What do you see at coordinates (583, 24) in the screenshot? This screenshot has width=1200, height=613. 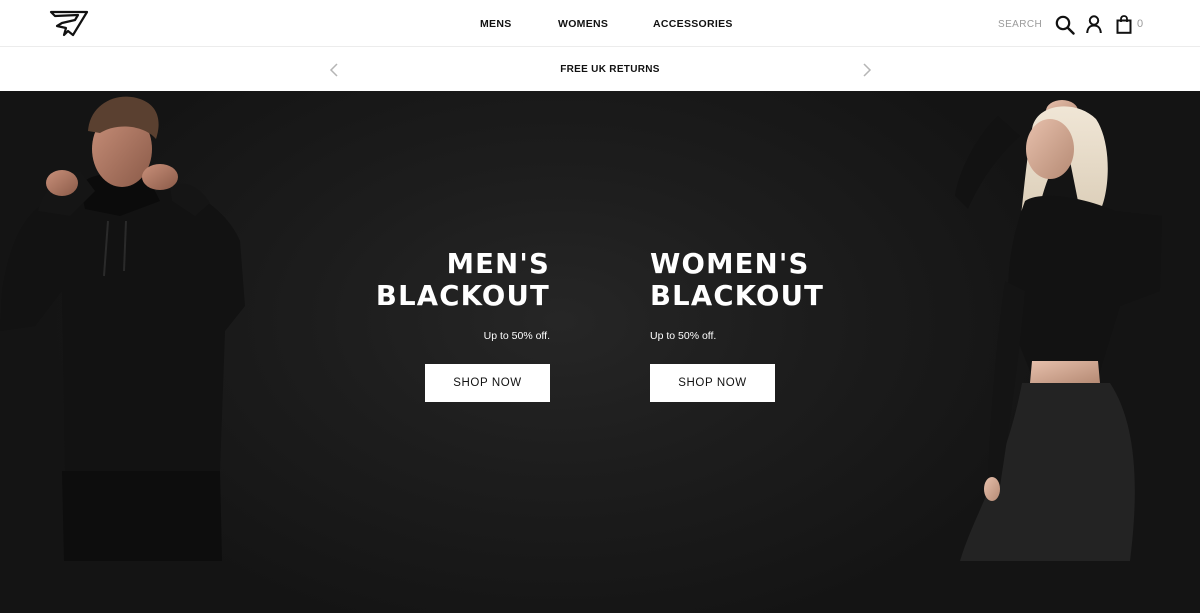 I see `nav-womens: WOMENS` at bounding box center [583, 24].